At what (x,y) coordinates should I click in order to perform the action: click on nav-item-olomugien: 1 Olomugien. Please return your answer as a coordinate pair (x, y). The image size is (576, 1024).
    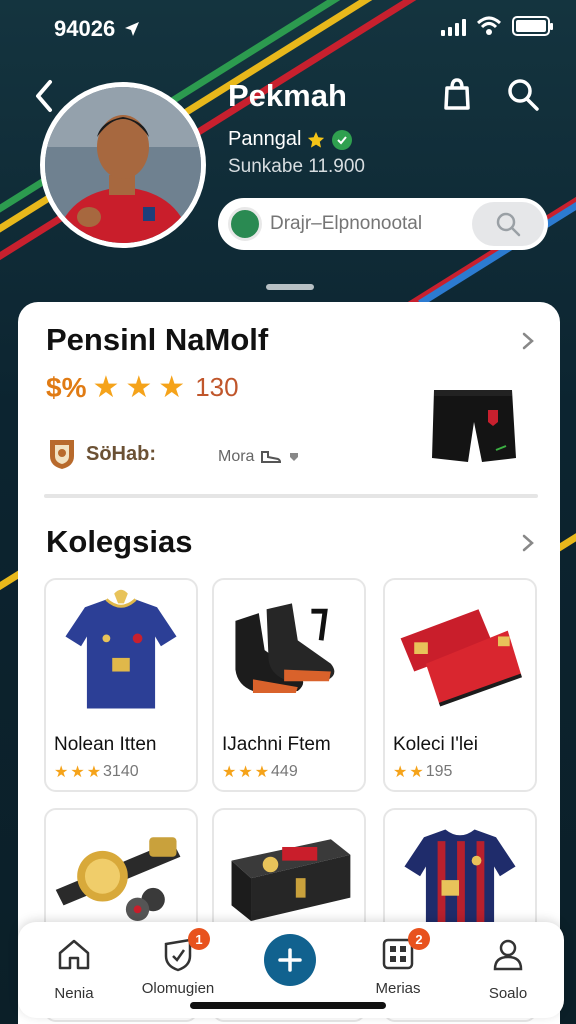
    Looking at the image, I should click on (178, 962).